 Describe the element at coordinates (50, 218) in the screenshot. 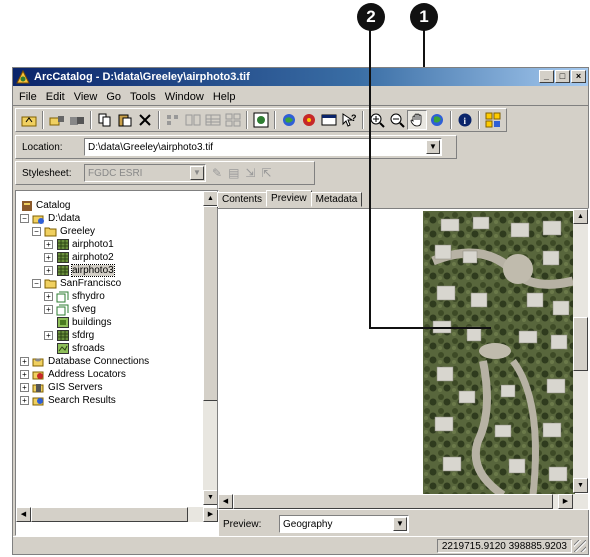

I see `tree-item-d-data: − D:\data` at that location.